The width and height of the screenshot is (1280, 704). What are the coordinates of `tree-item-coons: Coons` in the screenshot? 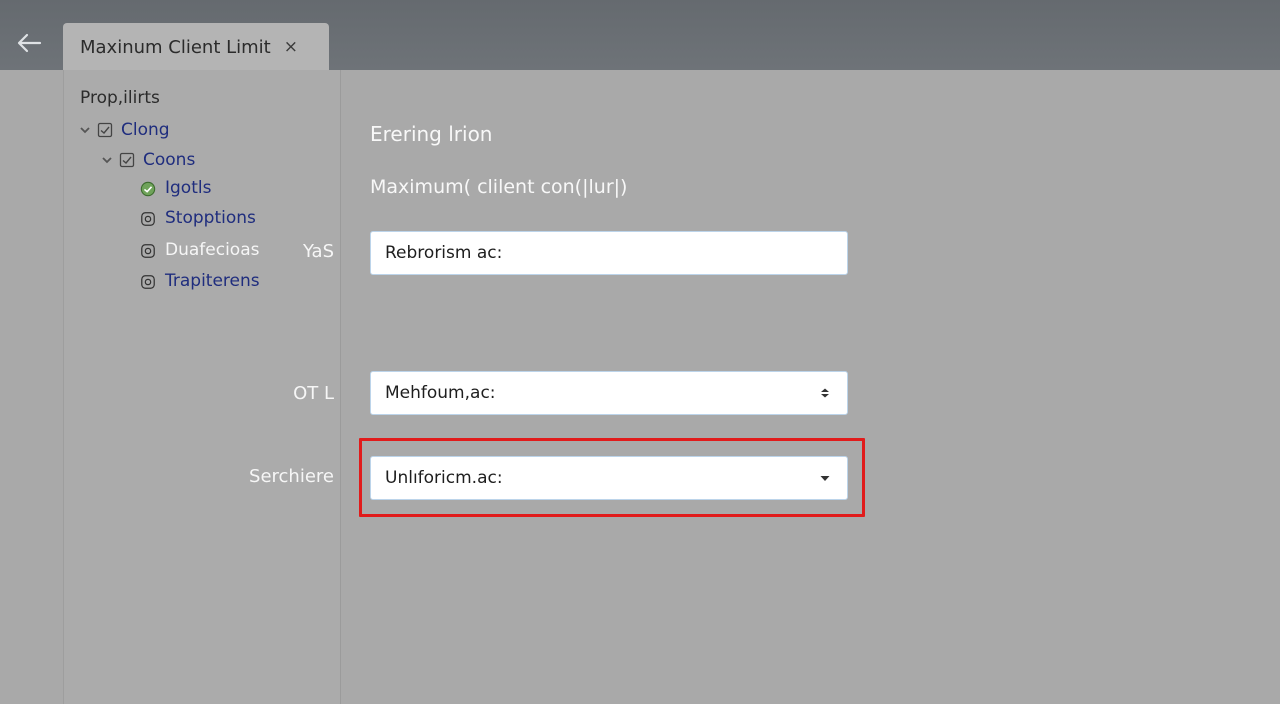 It's located at (147, 160).